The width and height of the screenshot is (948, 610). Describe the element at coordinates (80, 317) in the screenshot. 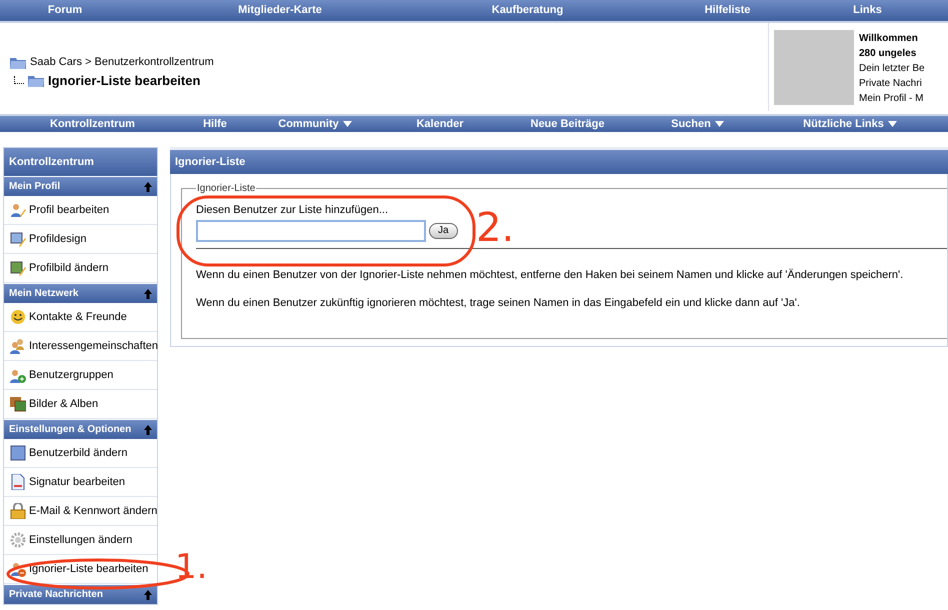

I see `sidebar-item: Kontakte & Freunde` at that location.